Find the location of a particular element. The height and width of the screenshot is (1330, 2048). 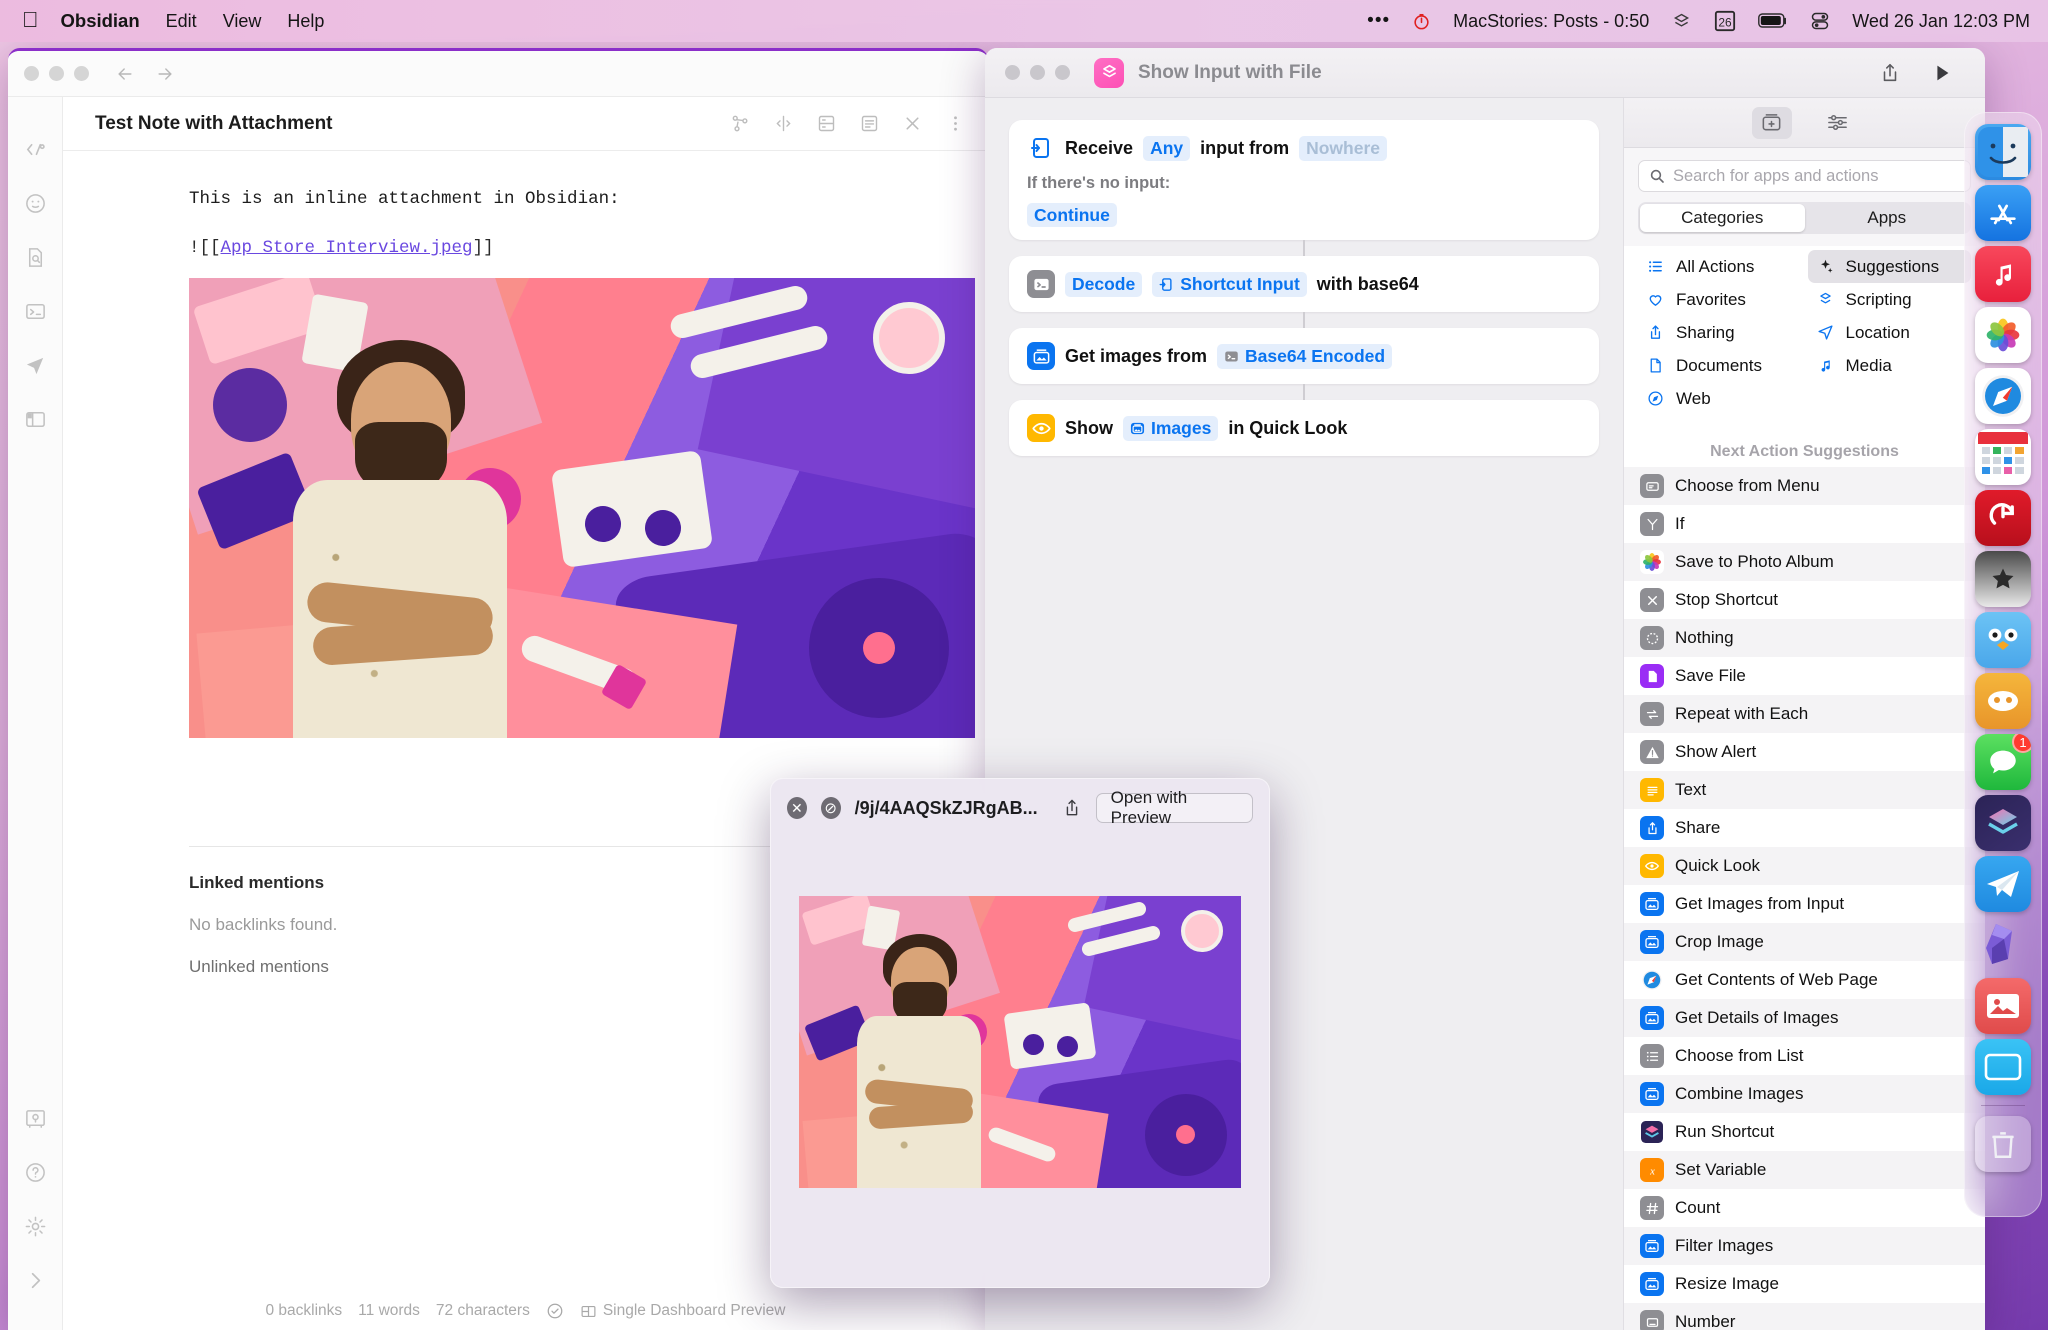

action-token-shortcut-input: Shortcut Input is located at coordinates (1229, 284).